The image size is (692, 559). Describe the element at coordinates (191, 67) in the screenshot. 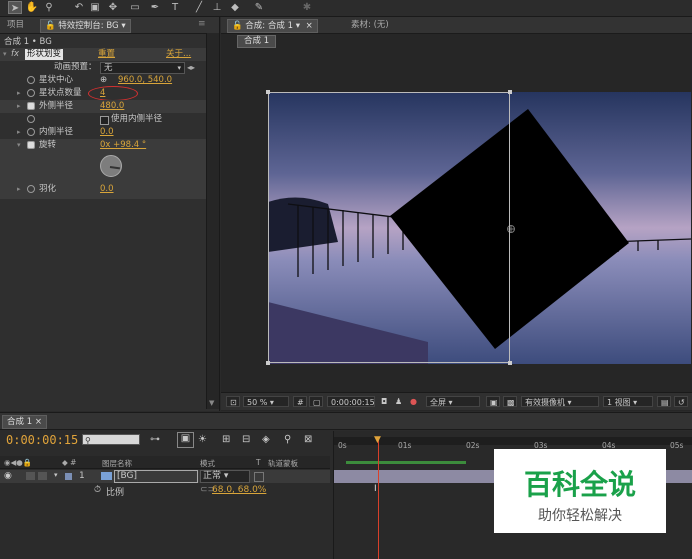

I see `preset-prev-next-icon: ◂▸` at that location.